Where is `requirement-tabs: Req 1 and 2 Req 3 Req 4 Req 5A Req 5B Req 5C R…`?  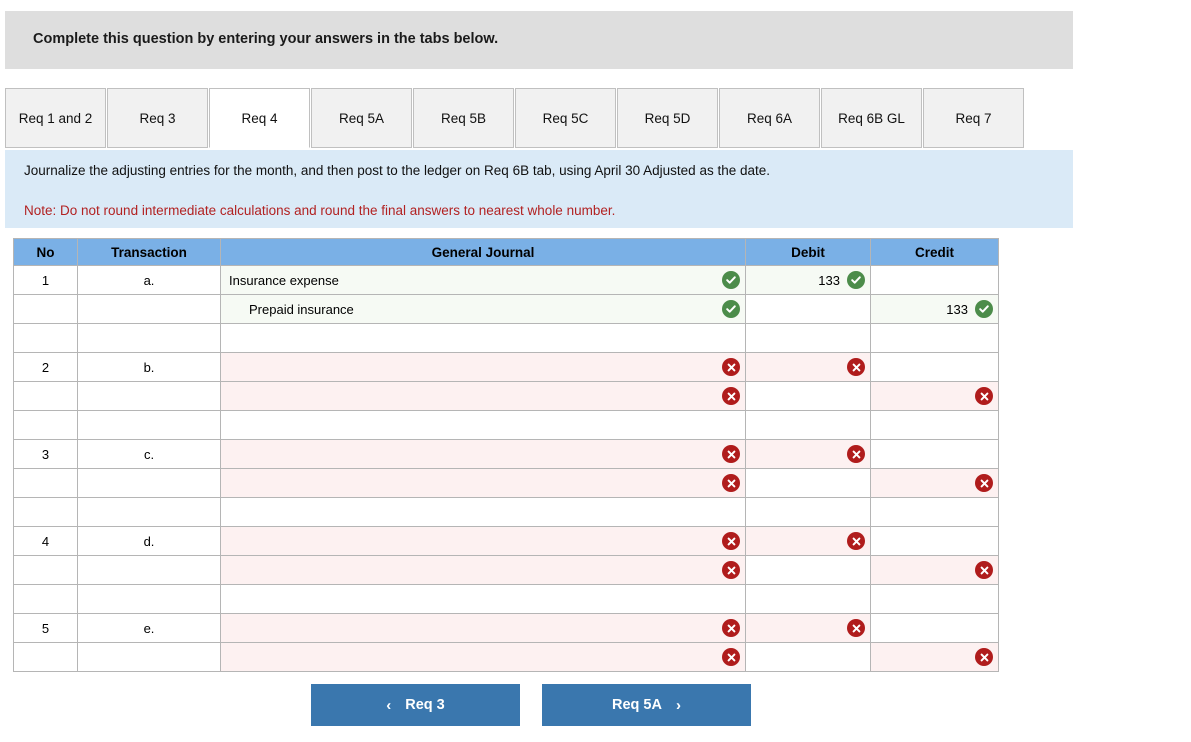 requirement-tabs: Req 1 and 2 Req 3 Req 4 Req 5A Req 5B Req 5C R… is located at coordinates (539, 119).